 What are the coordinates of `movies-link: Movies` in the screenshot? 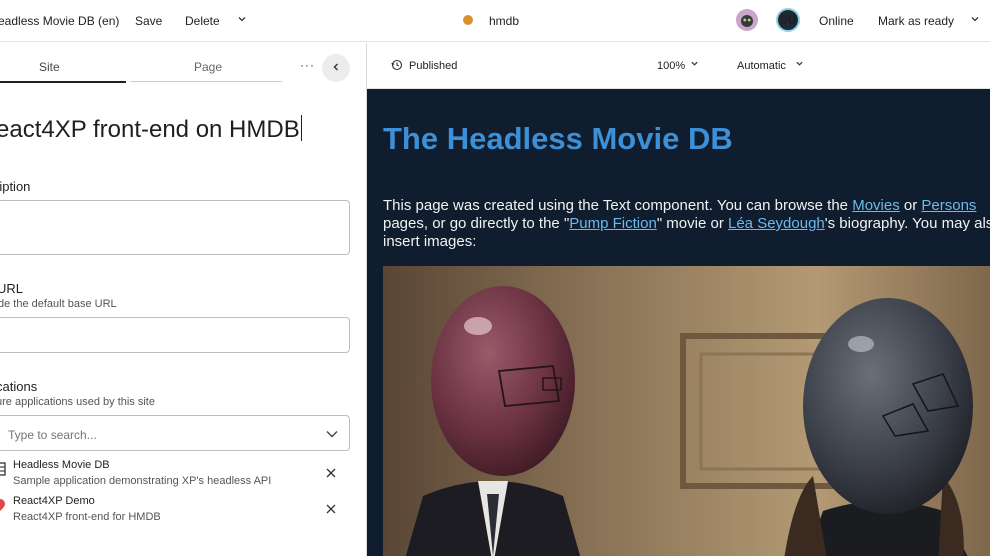 It's located at (876, 205).